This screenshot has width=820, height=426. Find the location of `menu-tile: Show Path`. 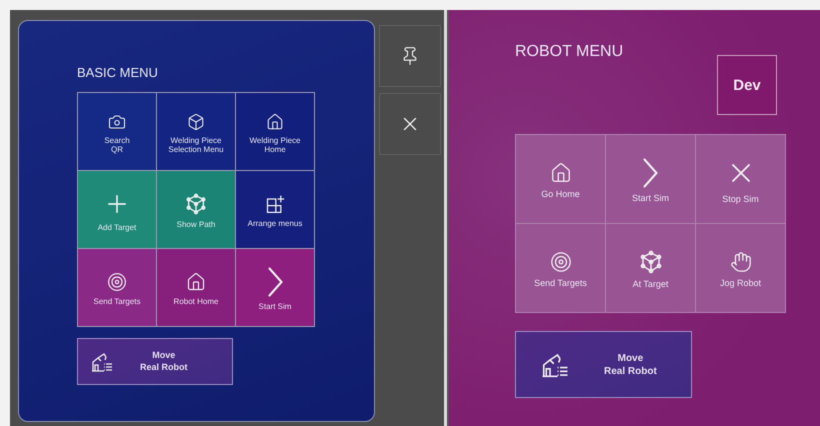

menu-tile: Show Path is located at coordinates (196, 209).